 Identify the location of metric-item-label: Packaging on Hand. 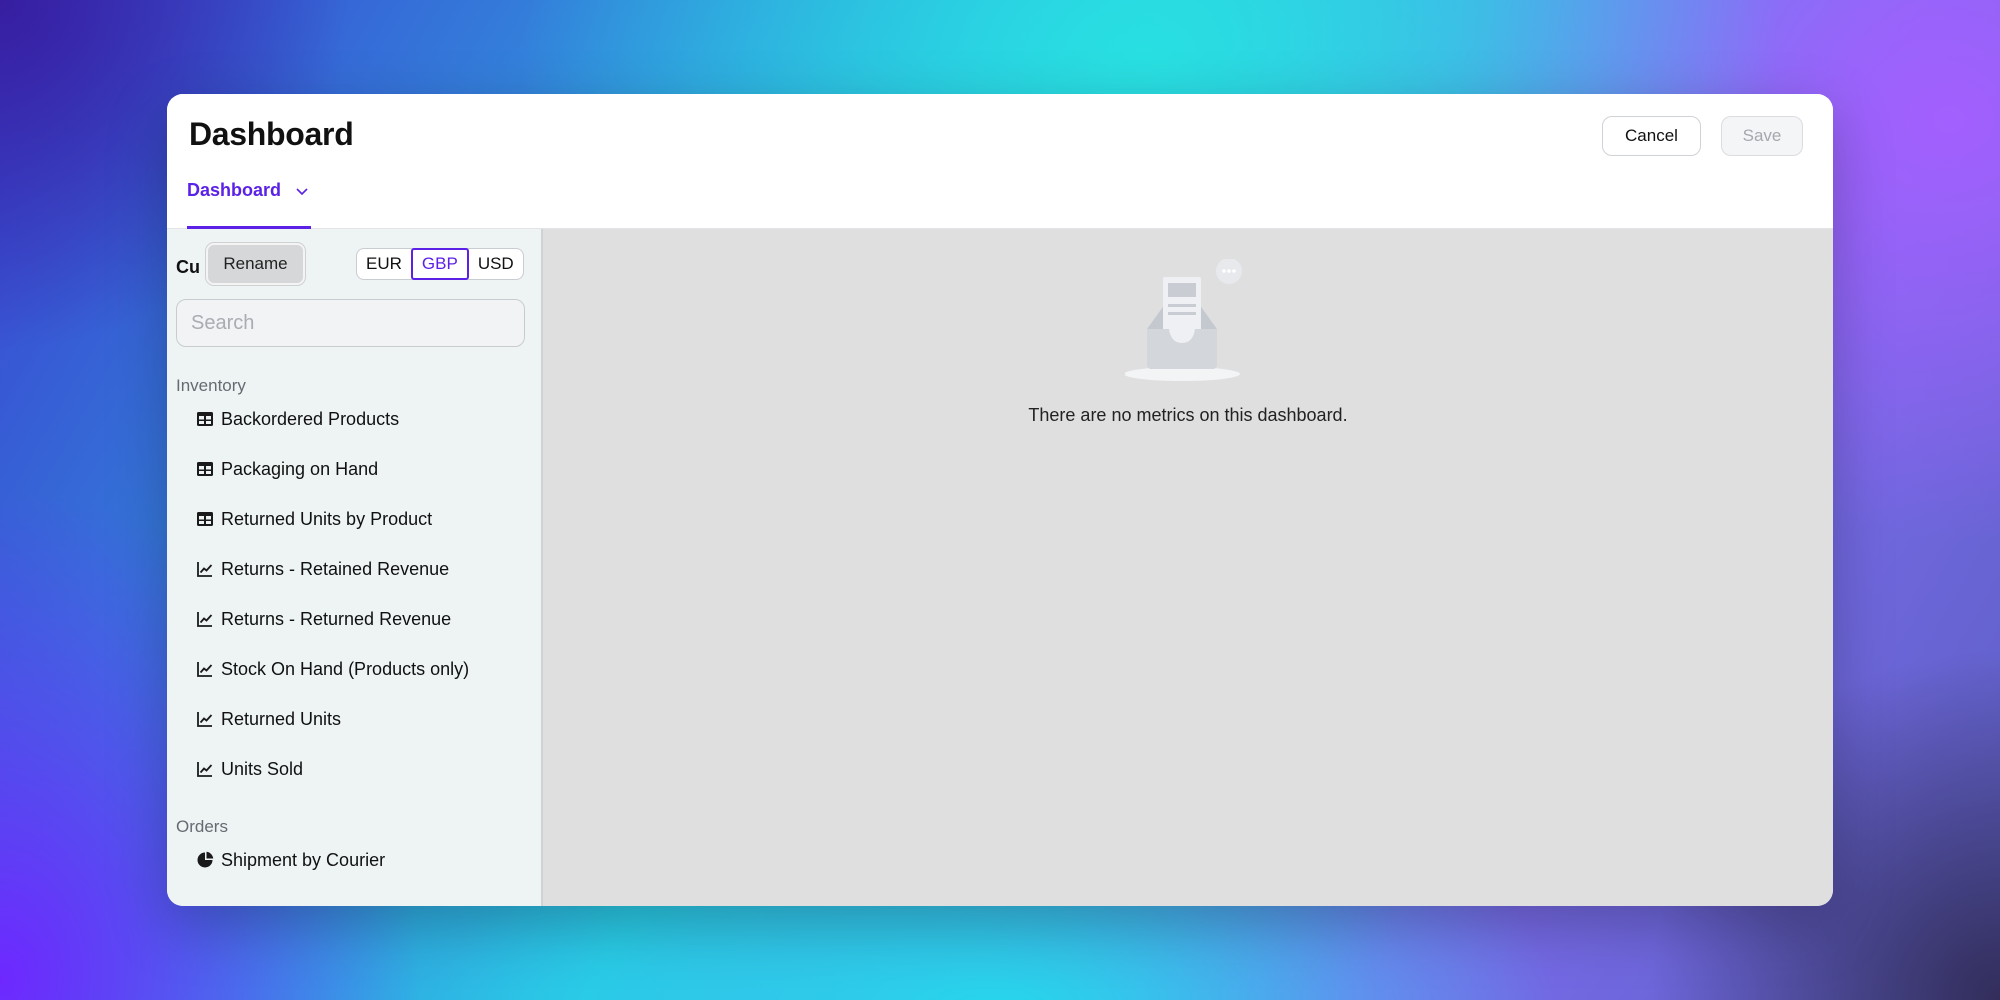
(300, 468).